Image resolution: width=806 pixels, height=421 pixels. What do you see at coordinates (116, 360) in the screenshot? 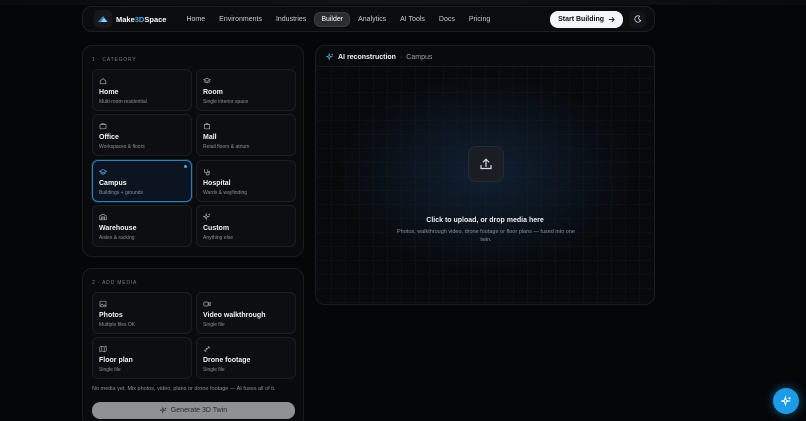
I see `media-title: Floor plan` at bounding box center [116, 360].